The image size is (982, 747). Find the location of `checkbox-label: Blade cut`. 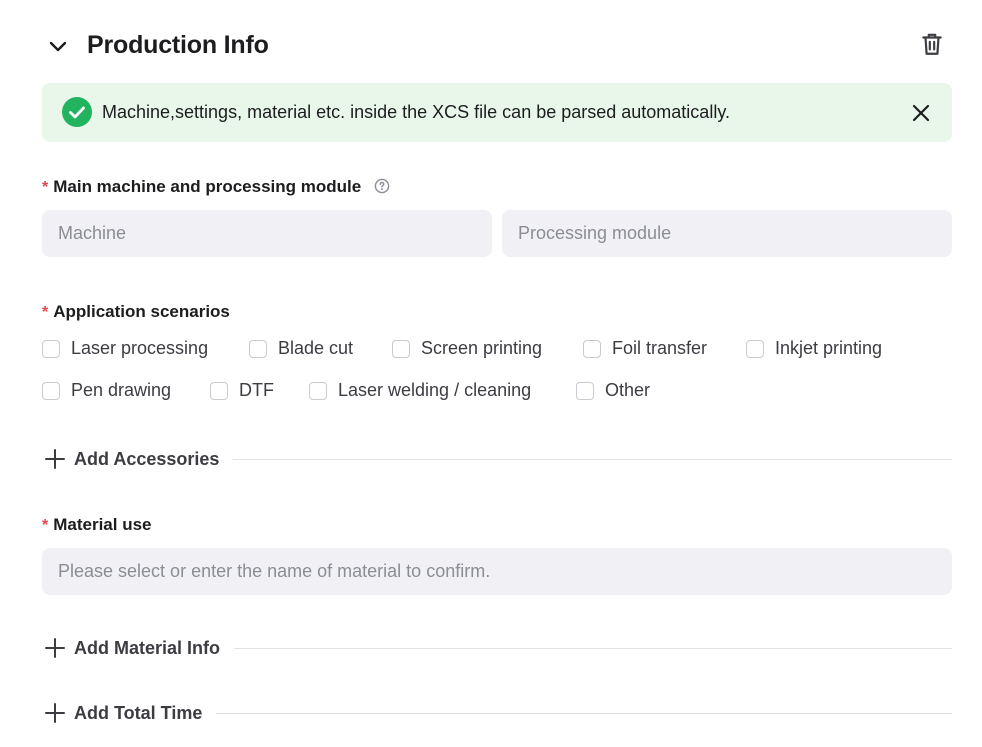

checkbox-label: Blade cut is located at coordinates (316, 348).